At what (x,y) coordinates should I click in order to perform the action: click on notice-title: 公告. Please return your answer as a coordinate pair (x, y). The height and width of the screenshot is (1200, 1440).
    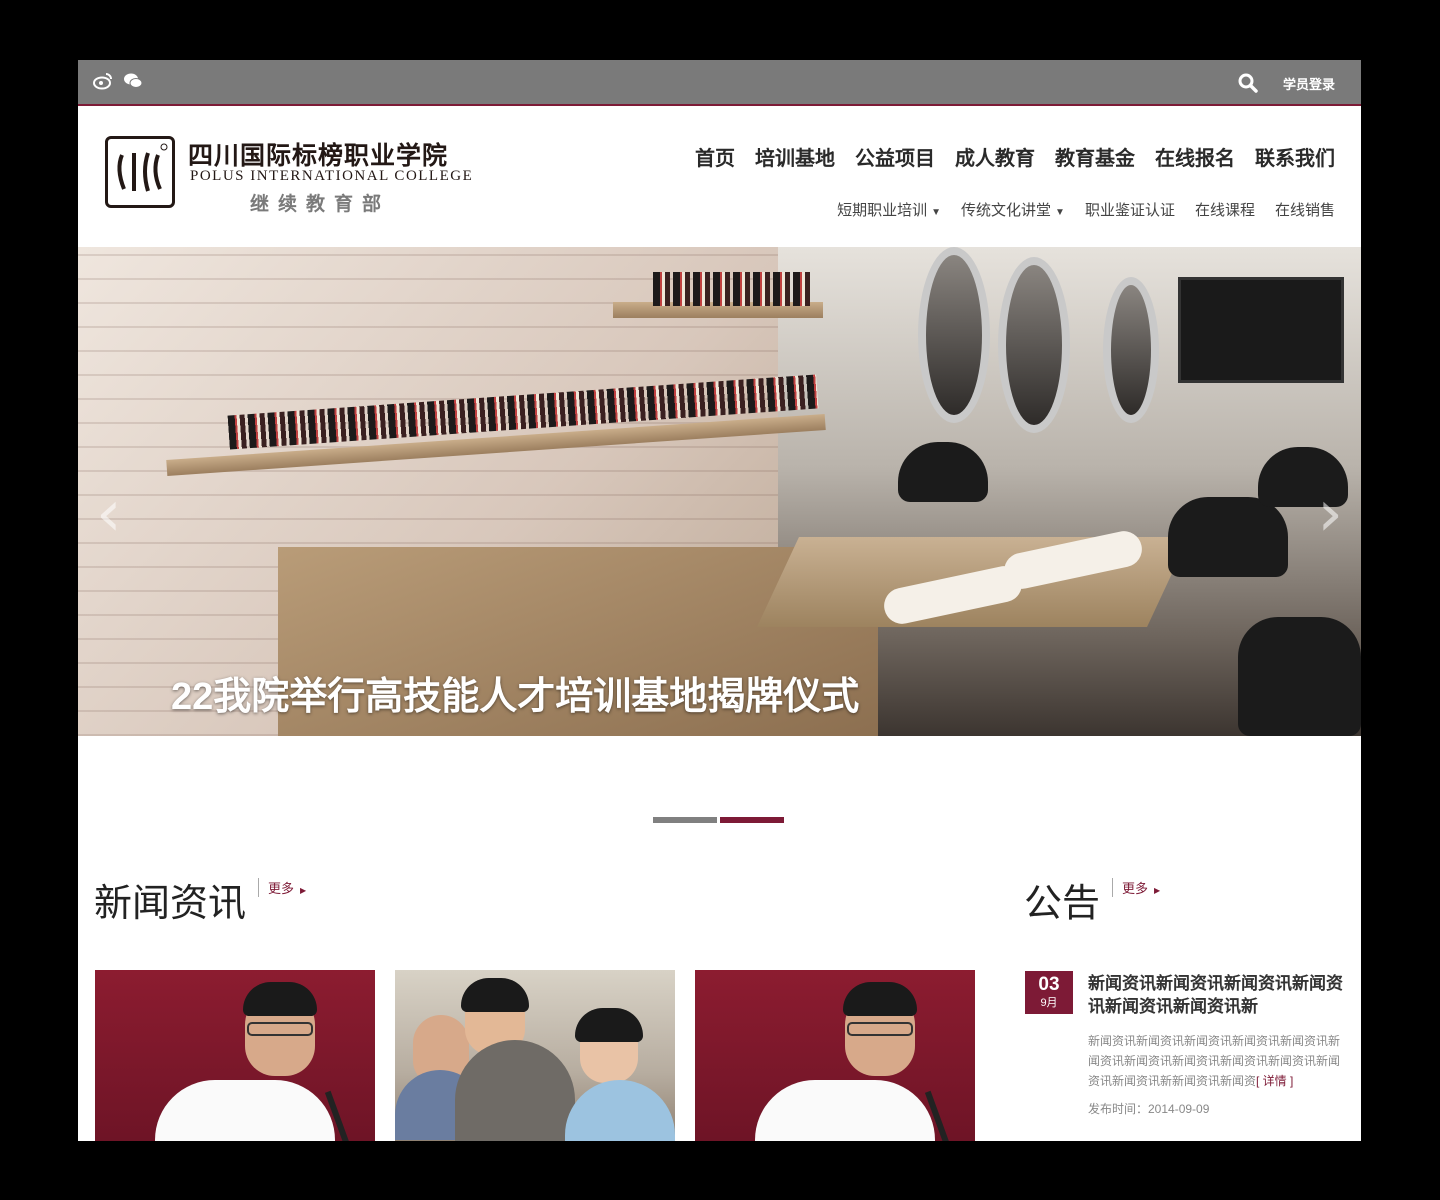
    Looking at the image, I should click on (1062, 904).